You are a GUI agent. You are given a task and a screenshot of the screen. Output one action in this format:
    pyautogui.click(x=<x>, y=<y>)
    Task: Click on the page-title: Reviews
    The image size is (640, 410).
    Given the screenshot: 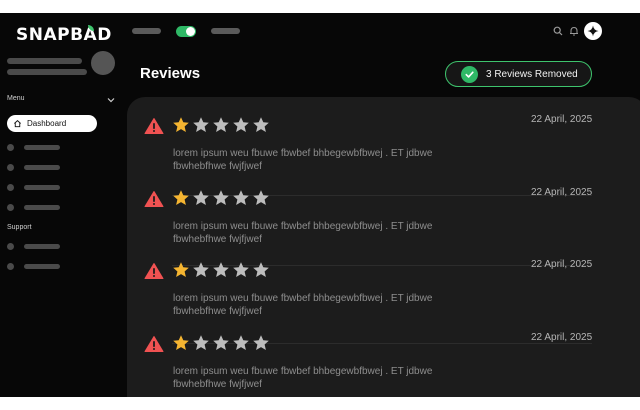 What is the action you would take?
    pyautogui.click(x=170, y=73)
    